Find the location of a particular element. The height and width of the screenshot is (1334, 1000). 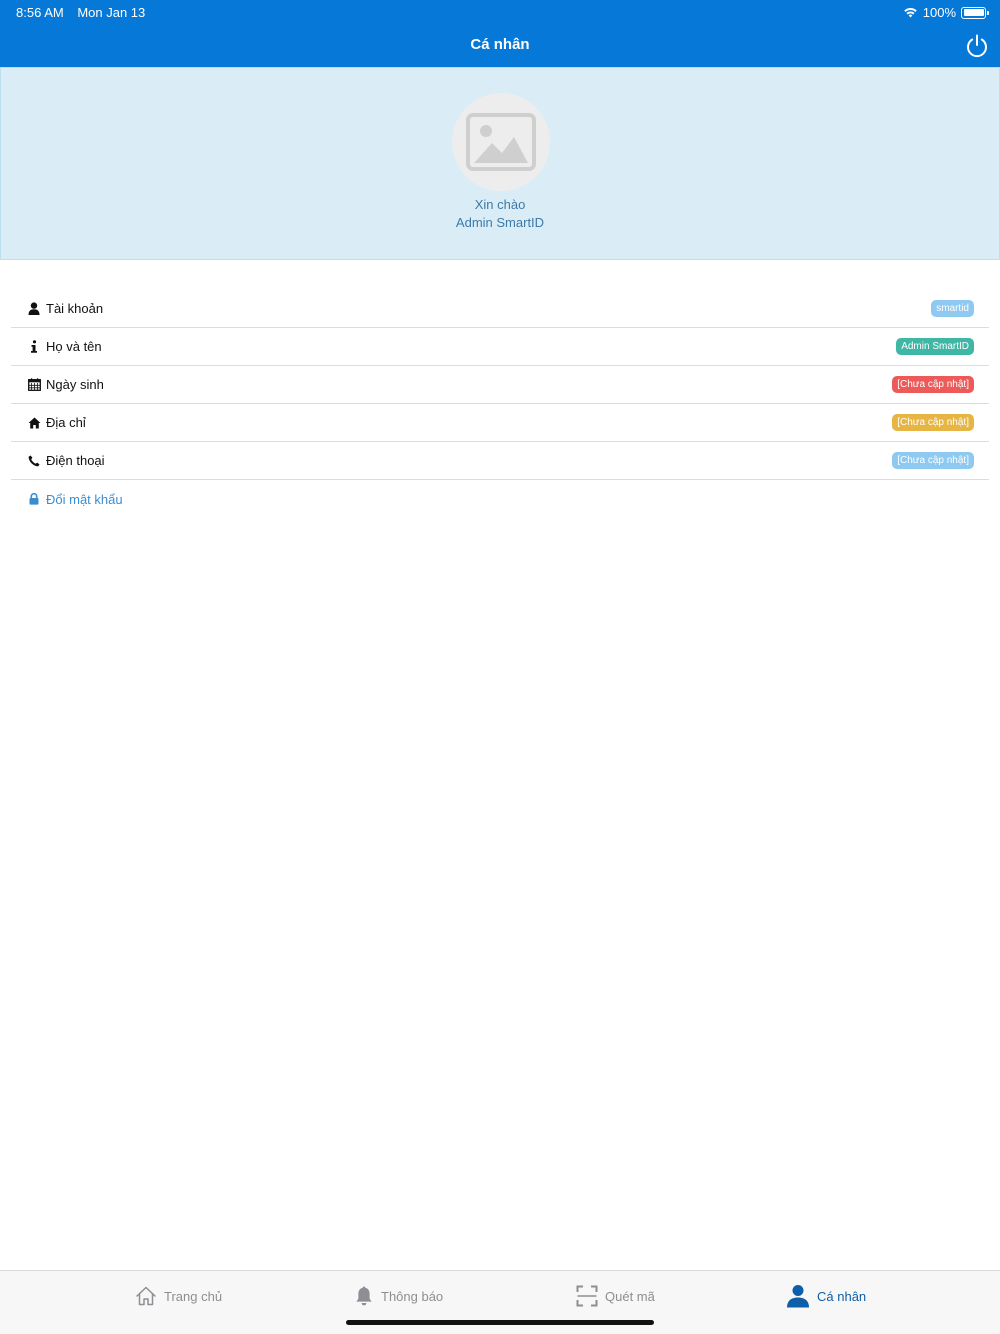

tab-notifications: Thông báo is located at coordinates (398, 1296).